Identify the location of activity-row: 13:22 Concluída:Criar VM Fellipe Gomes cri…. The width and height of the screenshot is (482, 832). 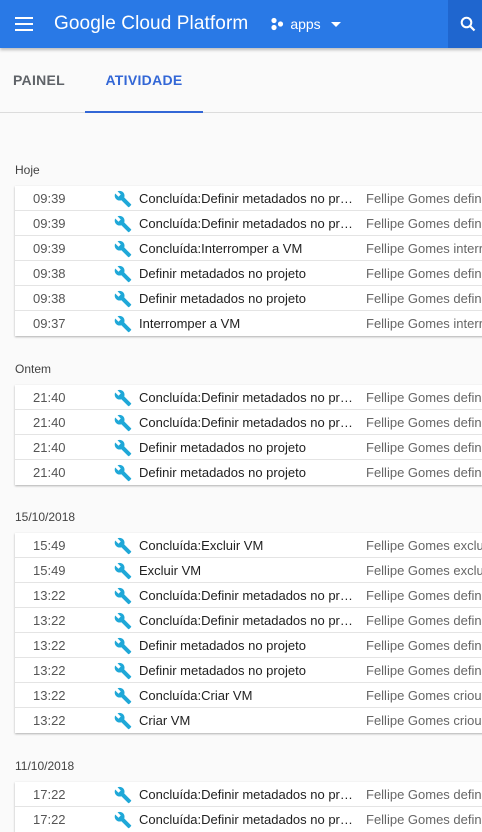
(248, 695).